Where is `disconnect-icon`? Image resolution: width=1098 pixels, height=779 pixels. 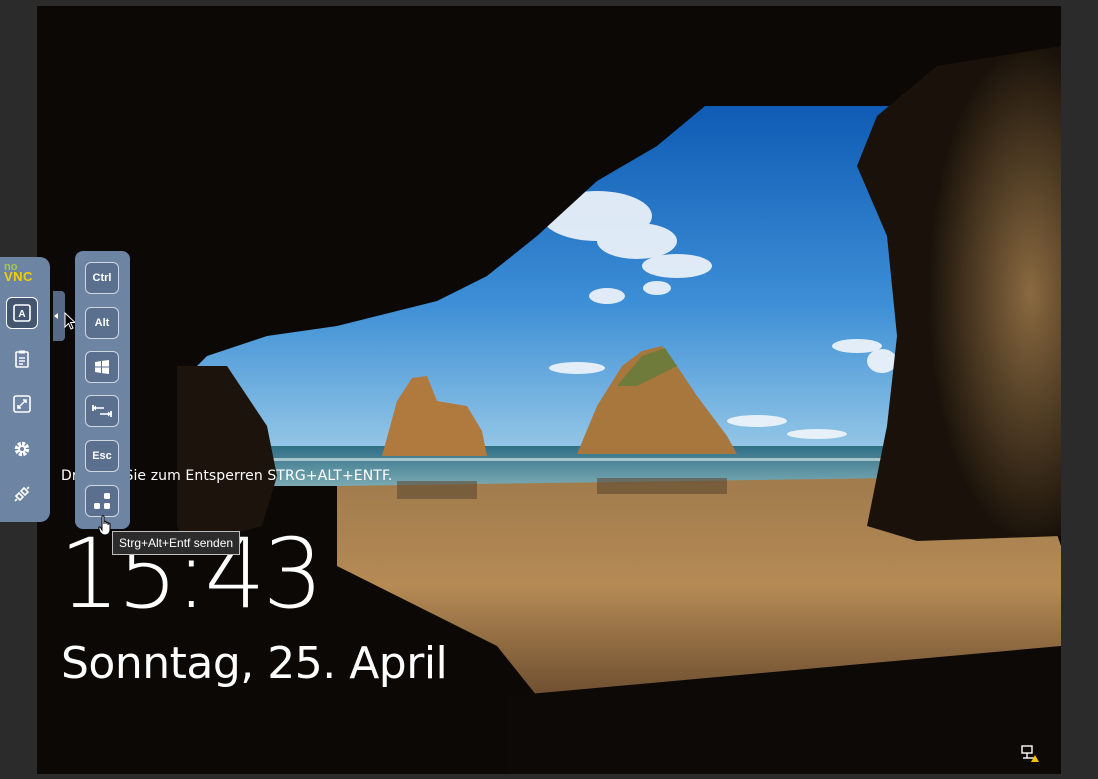 disconnect-icon is located at coordinates (22, 494).